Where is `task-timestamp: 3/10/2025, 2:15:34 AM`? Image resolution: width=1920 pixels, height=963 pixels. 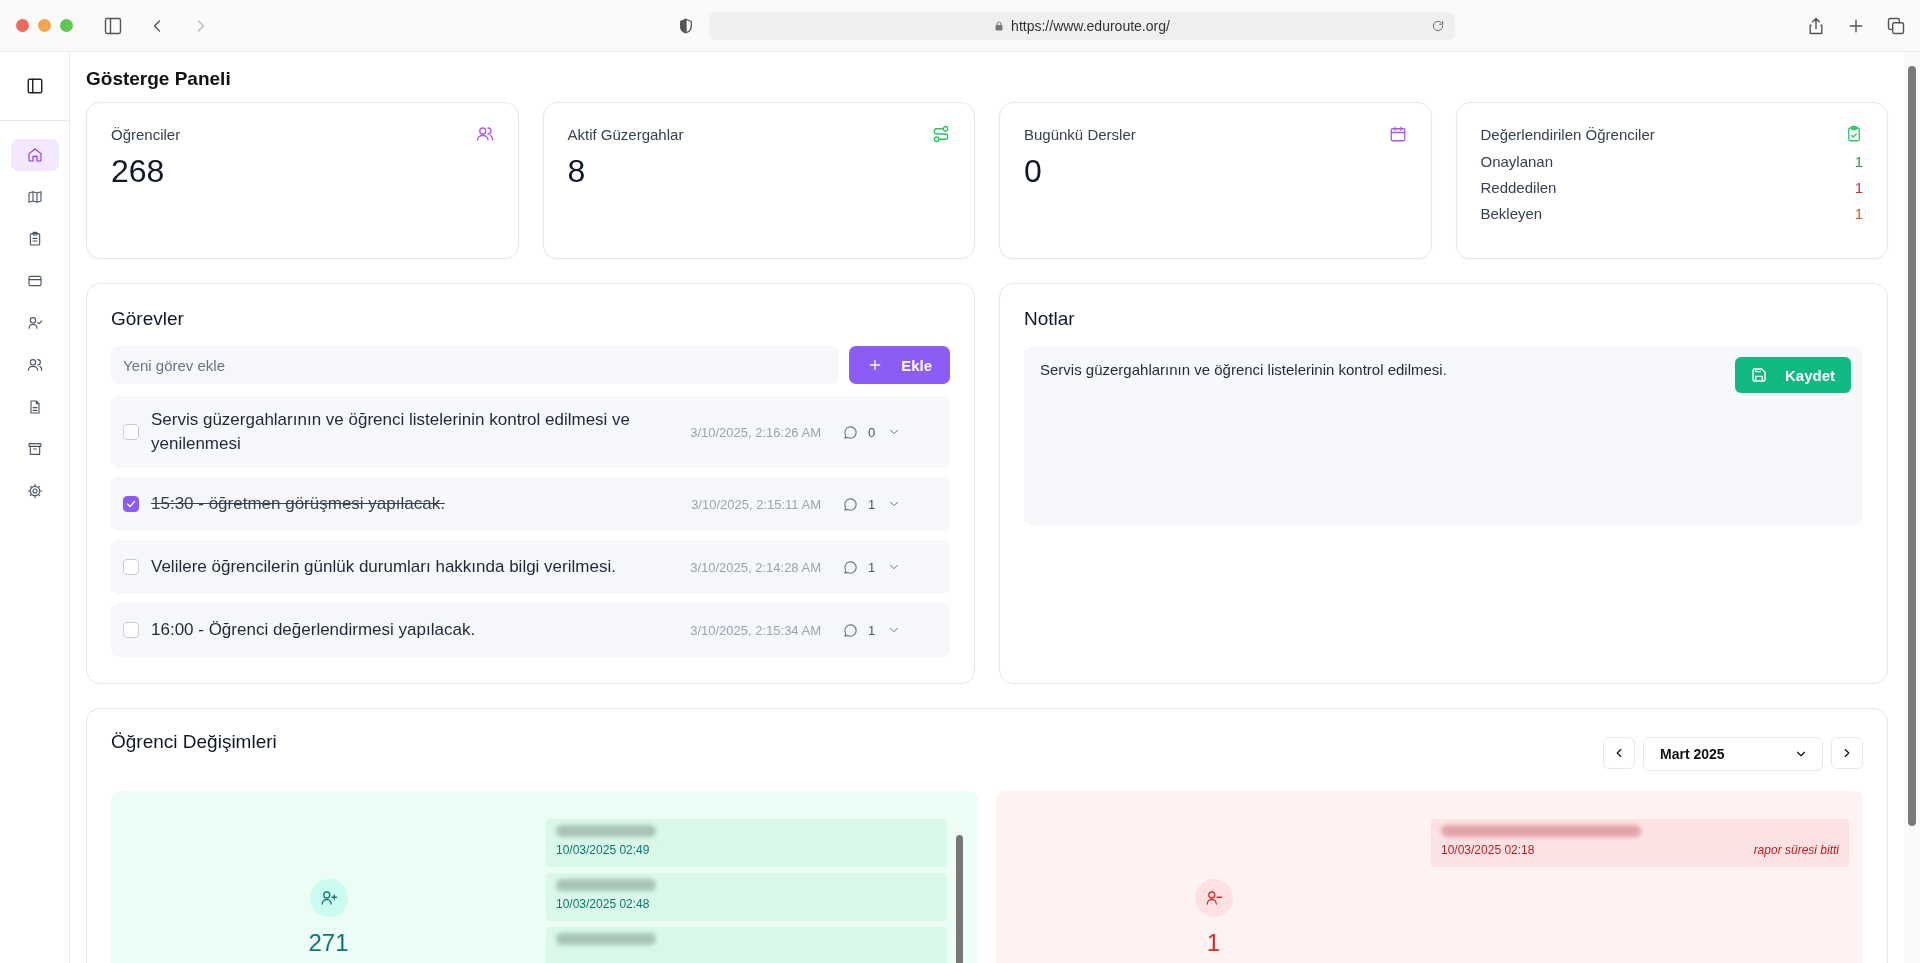 task-timestamp: 3/10/2025, 2:15:34 AM is located at coordinates (755, 630).